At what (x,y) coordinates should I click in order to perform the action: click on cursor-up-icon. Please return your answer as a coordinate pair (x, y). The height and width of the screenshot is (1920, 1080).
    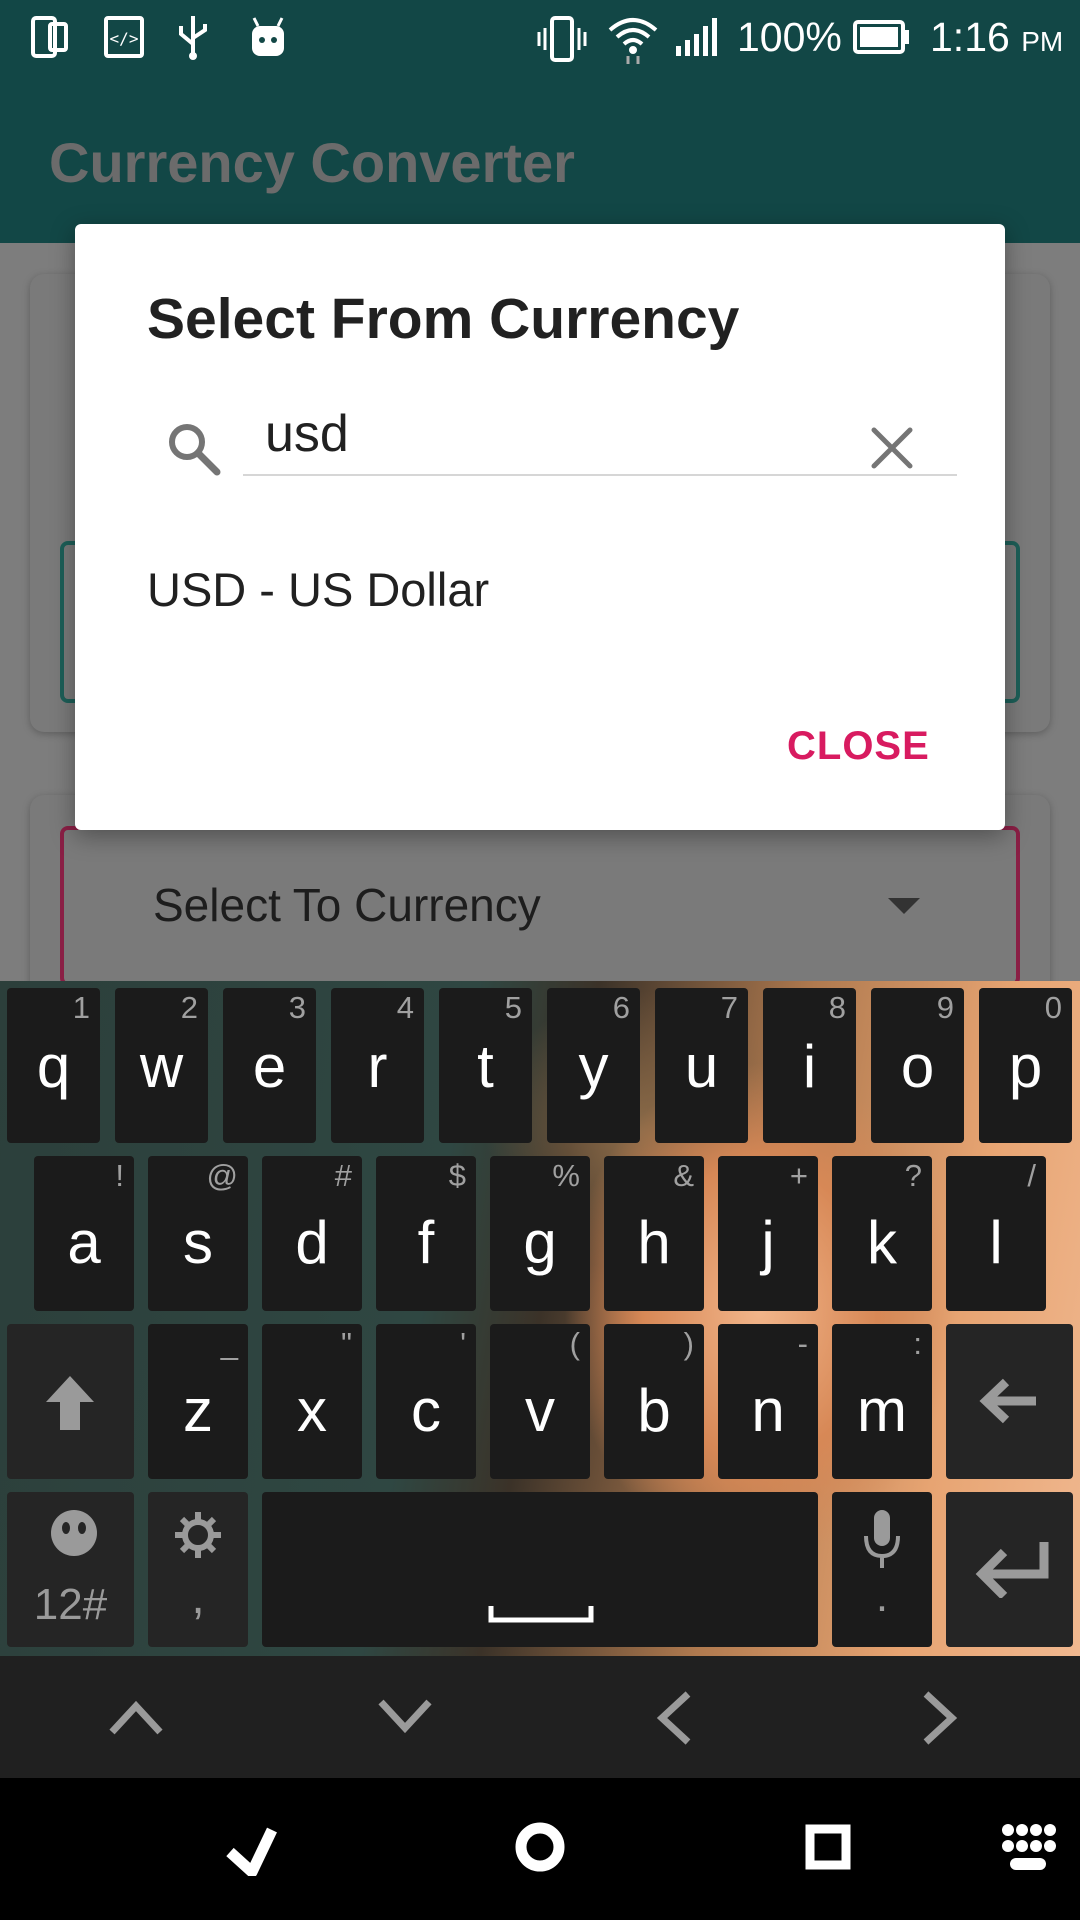
    Looking at the image, I should click on (136, 1717).